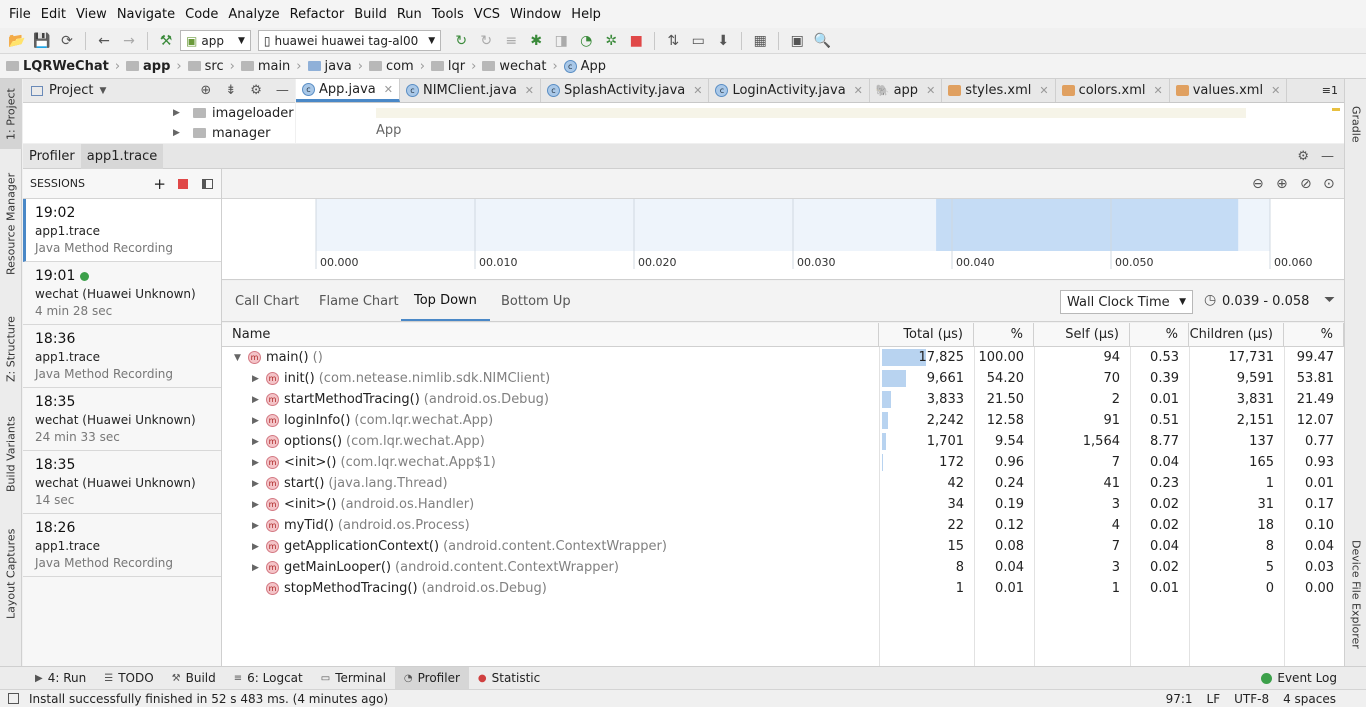 This screenshot has width=1366, height=707. Describe the element at coordinates (42, 41) in the screenshot. I see `save-icon: 💾` at that location.